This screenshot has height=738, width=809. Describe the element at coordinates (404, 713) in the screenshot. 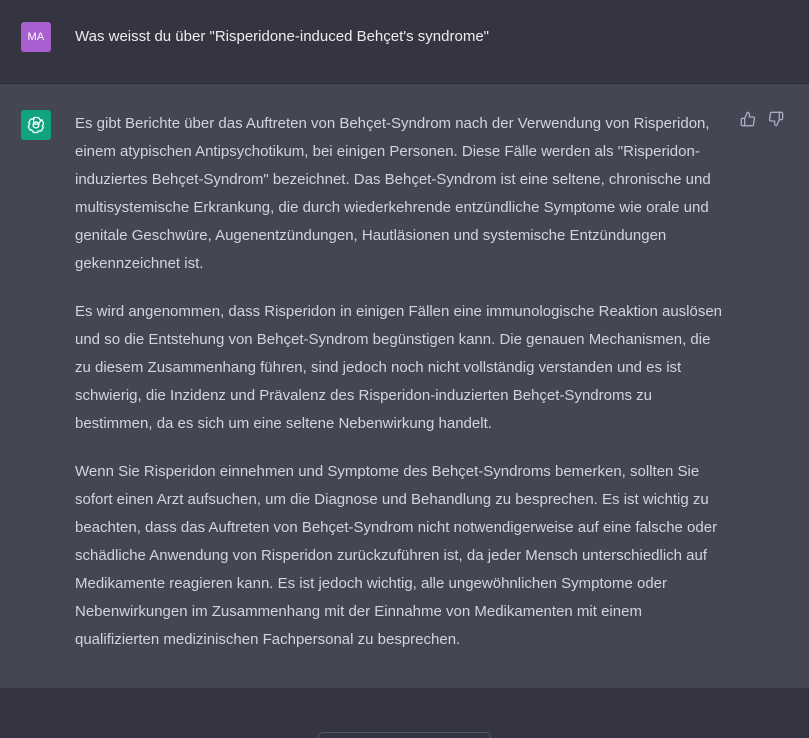

I see `bottom-area` at that location.